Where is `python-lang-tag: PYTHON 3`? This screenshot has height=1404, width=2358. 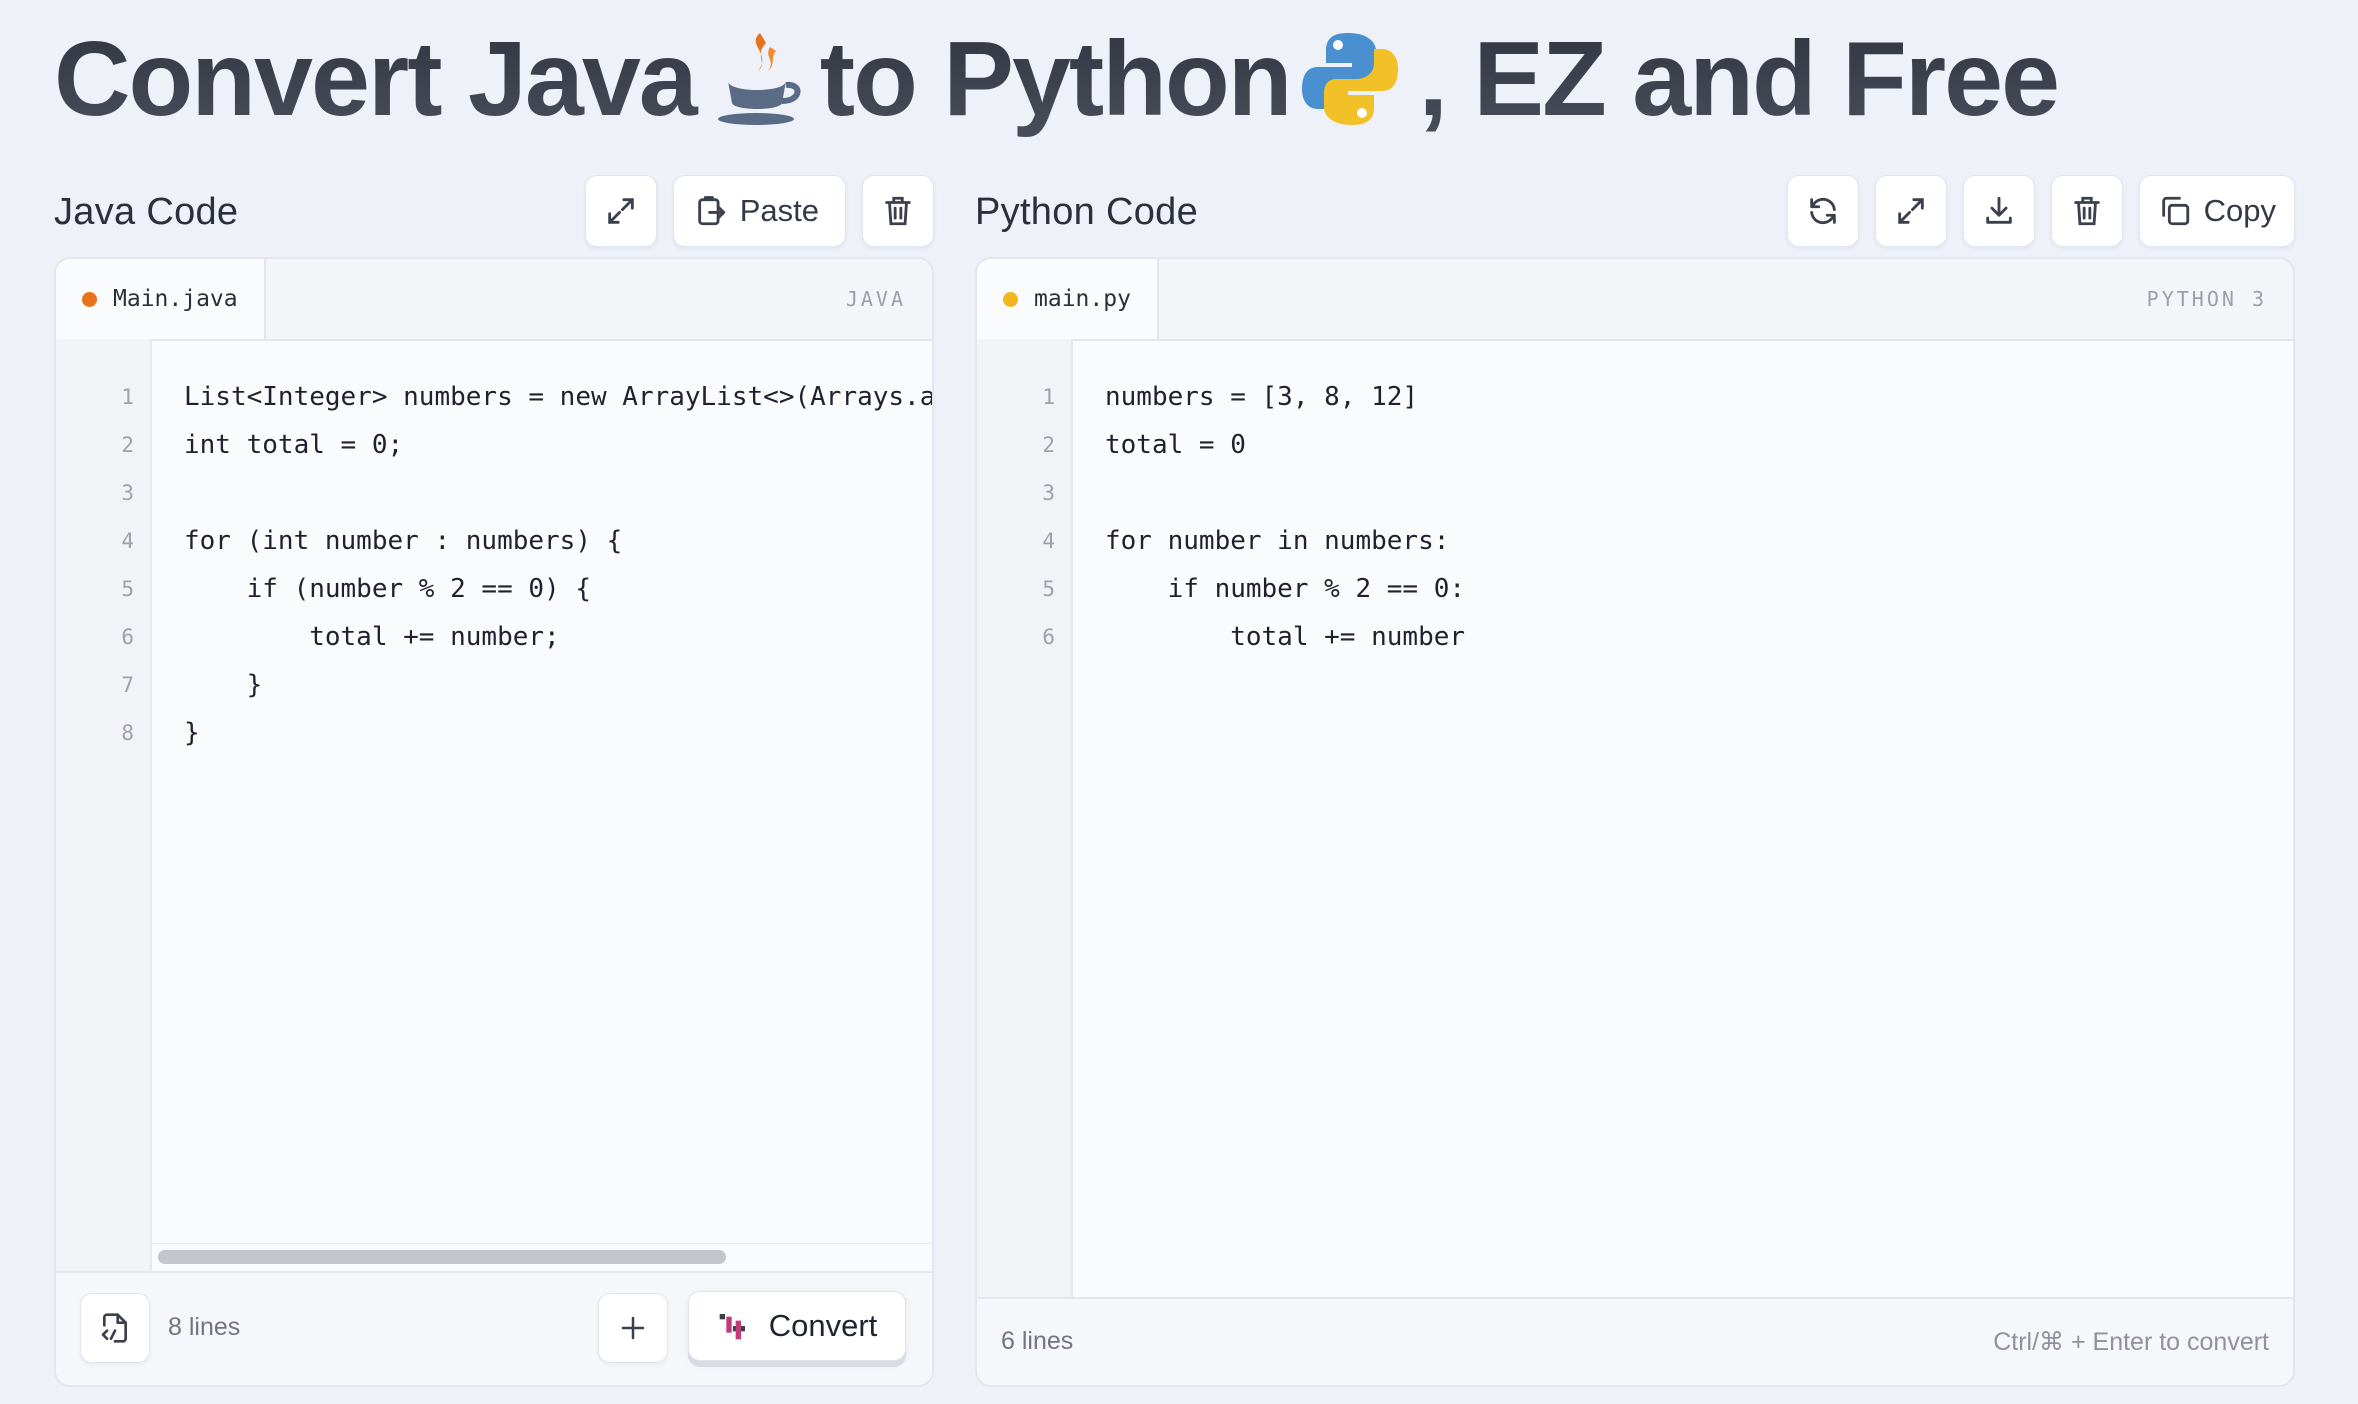 python-lang-tag: PYTHON 3 is located at coordinates (2206, 299).